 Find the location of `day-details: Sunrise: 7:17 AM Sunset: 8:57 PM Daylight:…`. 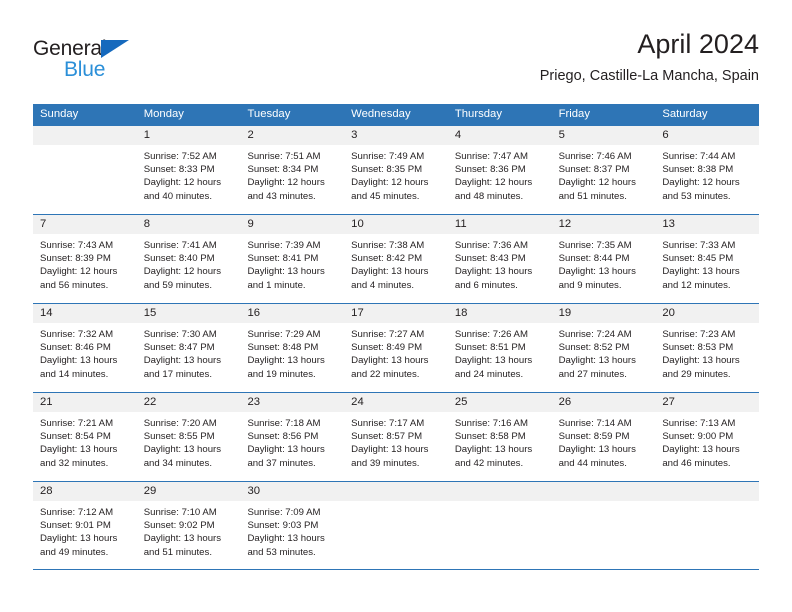

day-details: Sunrise: 7:17 AM Sunset: 8:57 PM Daylight:… is located at coordinates (396, 441).